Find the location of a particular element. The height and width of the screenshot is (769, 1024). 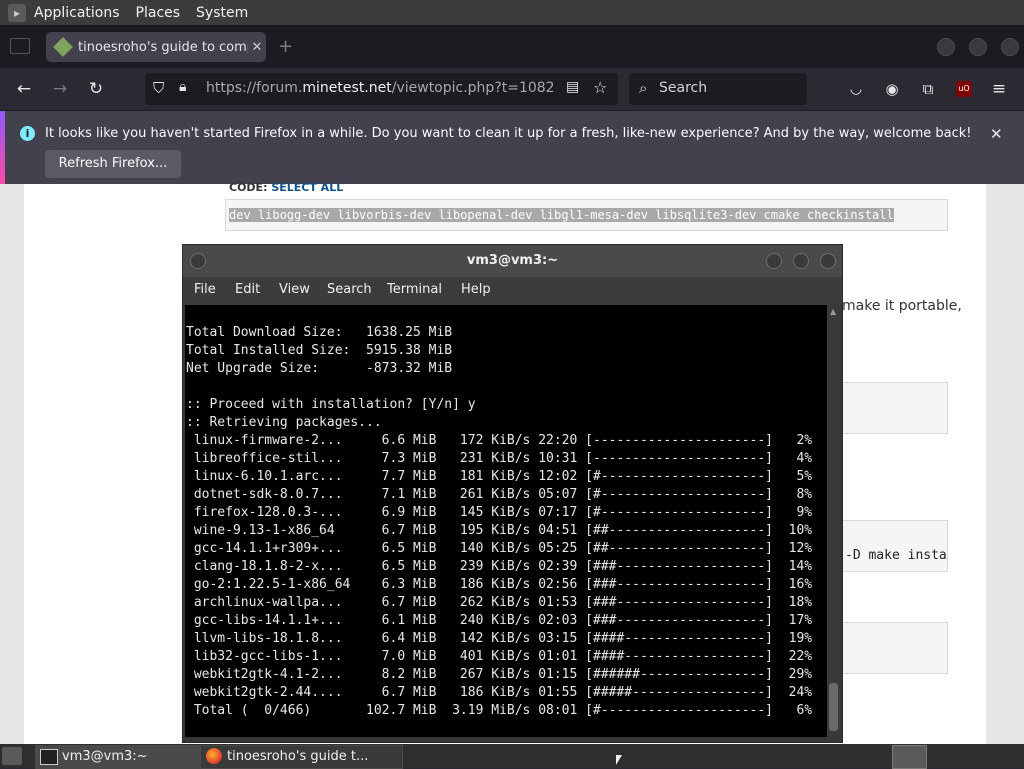

menu-file: File is located at coordinates (205, 289).